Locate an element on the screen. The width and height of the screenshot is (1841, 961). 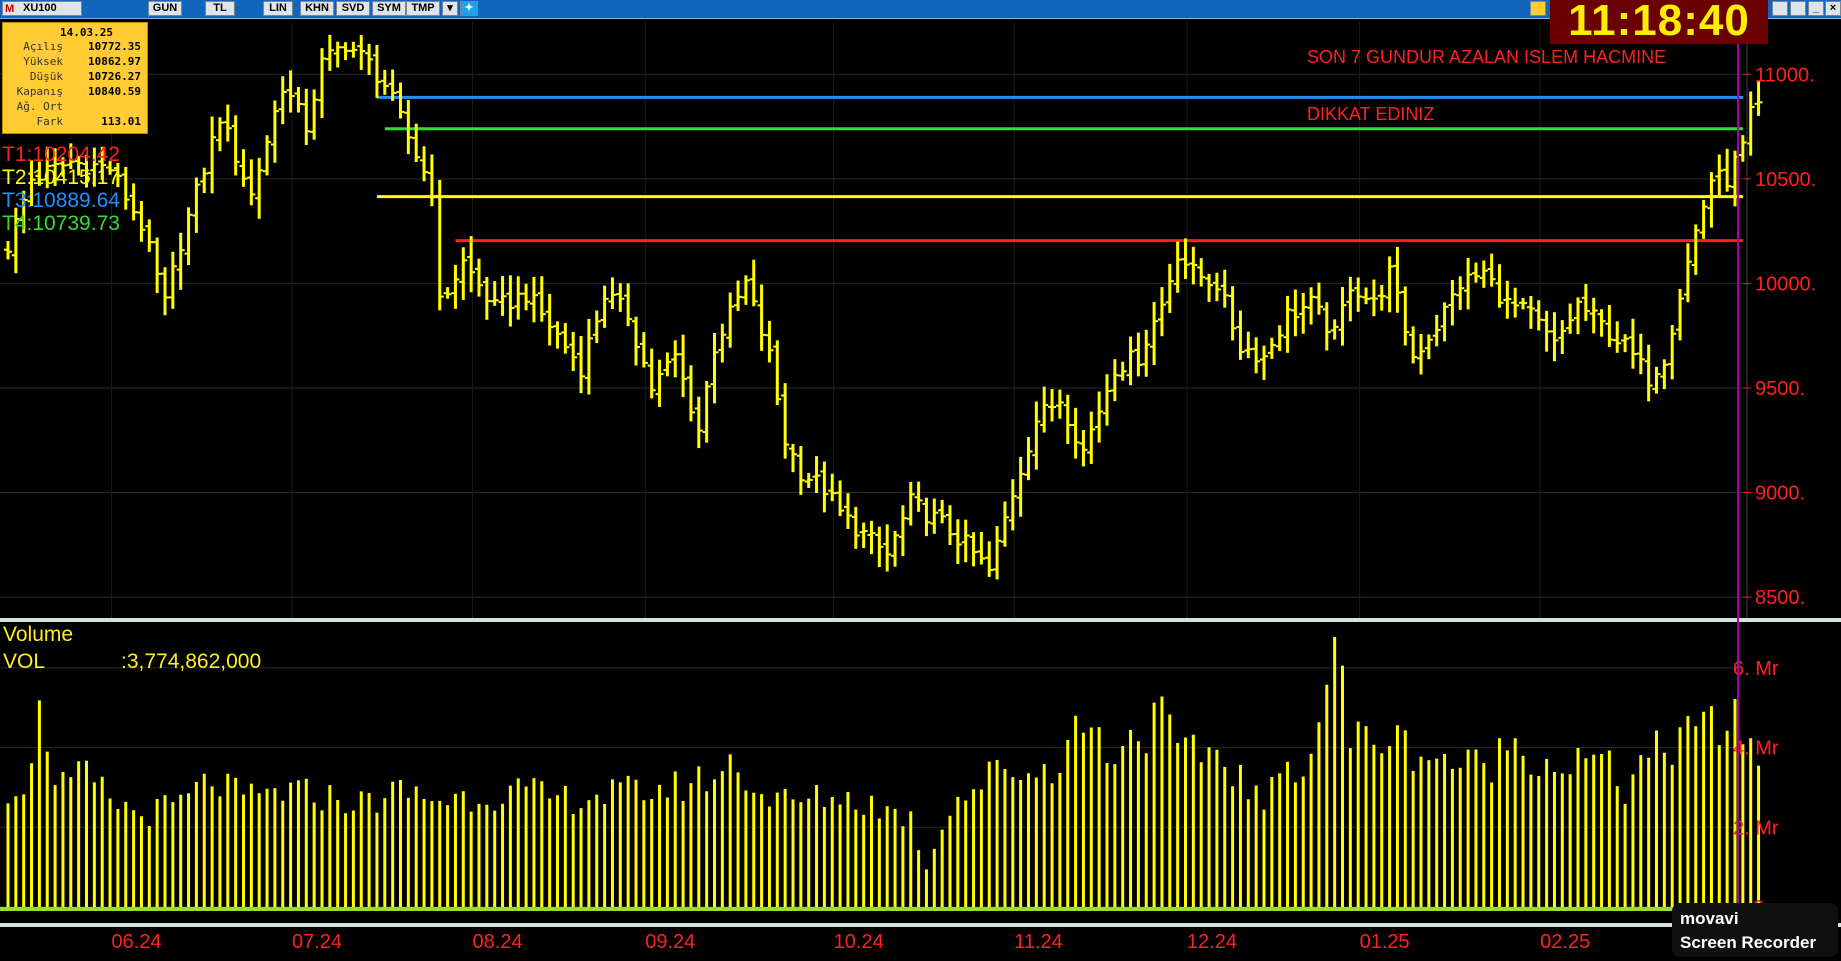
ohlc-label: Yüksek is located at coordinates (43, 61).